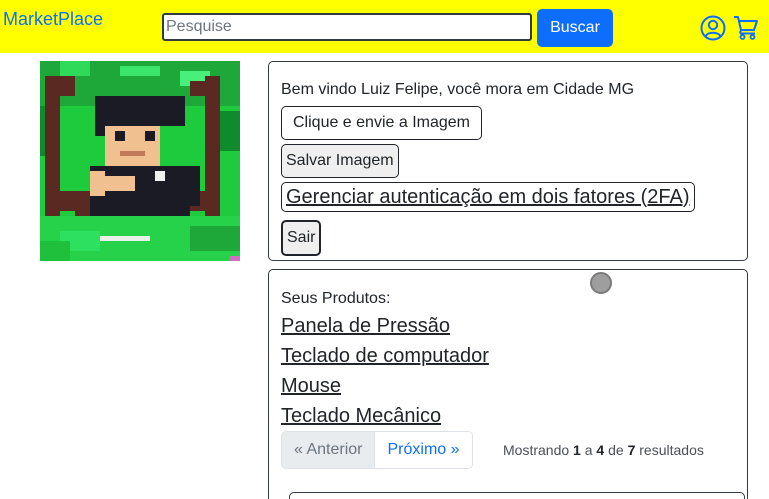 Image resolution: width=769 pixels, height=499 pixels. What do you see at coordinates (385, 356) in the screenshot?
I see `product-link: Teclado de computador` at bounding box center [385, 356].